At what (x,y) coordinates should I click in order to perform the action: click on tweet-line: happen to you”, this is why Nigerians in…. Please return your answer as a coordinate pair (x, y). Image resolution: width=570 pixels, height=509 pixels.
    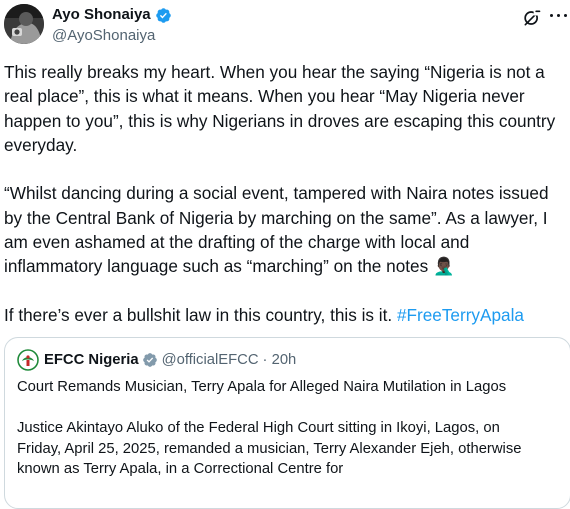
    Looking at the image, I should click on (280, 120).